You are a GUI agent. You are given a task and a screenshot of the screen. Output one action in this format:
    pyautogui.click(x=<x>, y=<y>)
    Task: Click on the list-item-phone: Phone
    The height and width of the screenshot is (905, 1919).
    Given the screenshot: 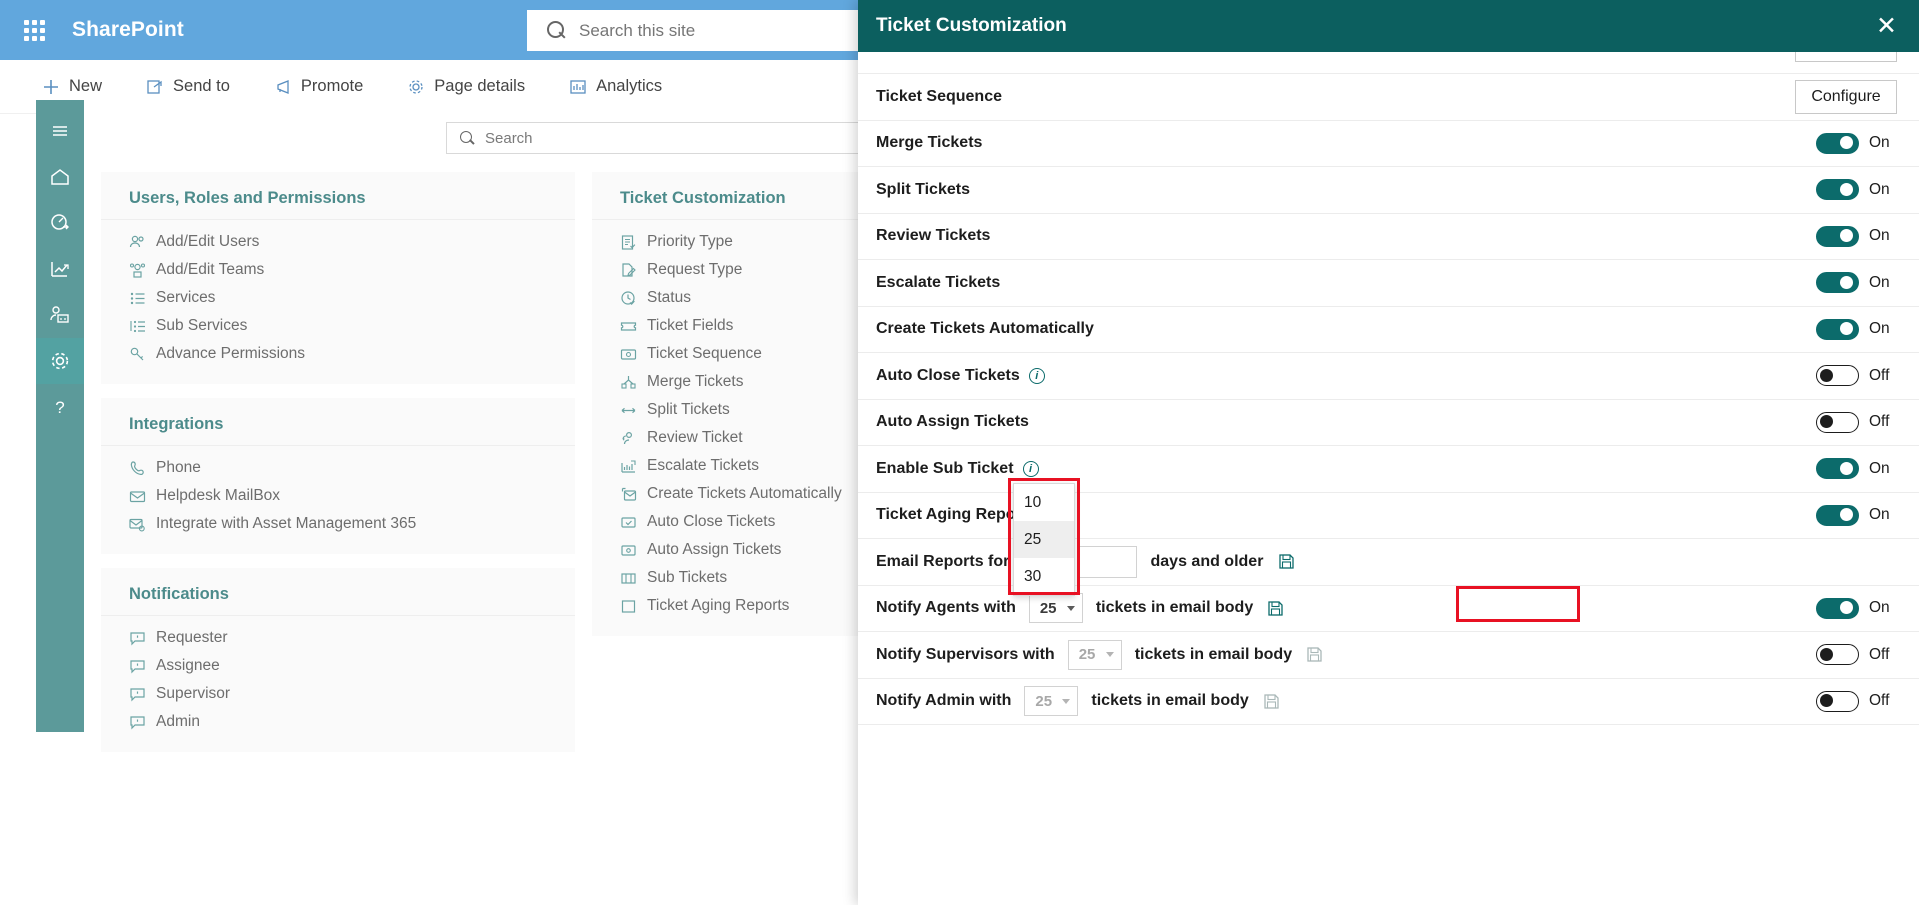 What is the action you would take?
    pyautogui.click(x=338, y=468)
    